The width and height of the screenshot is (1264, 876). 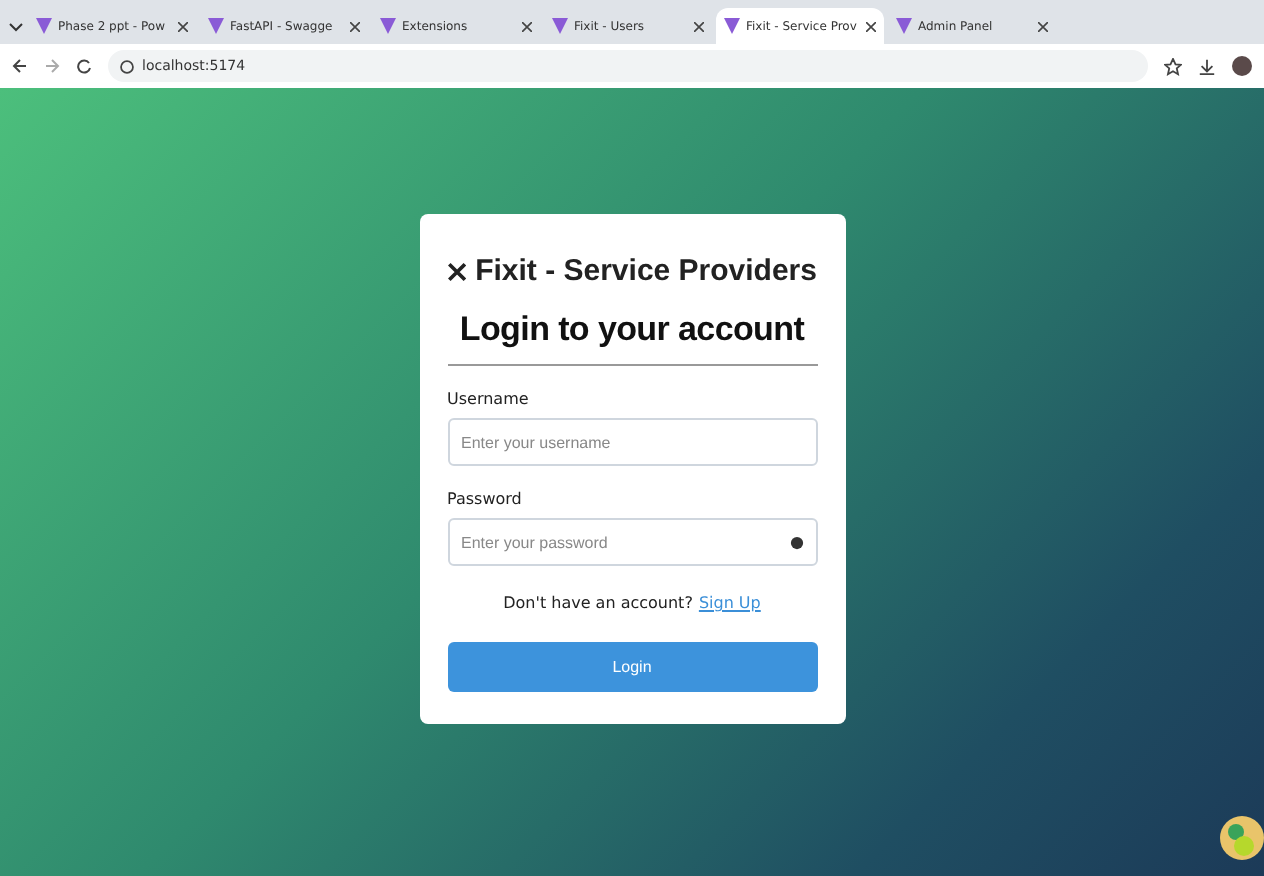 I want to click on login-heading: Login to your account, so click(x=632, y=330).